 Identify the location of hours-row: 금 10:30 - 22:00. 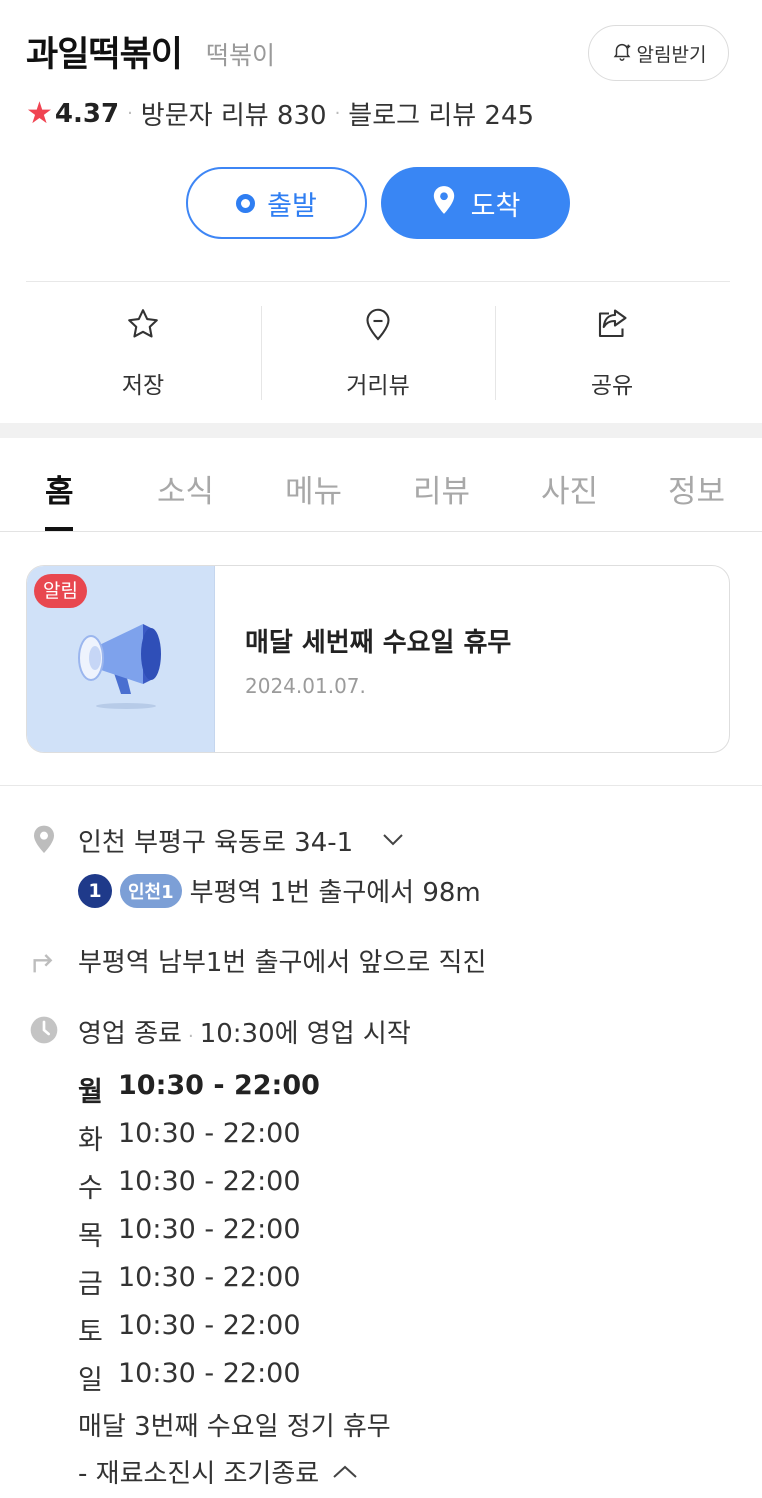
(189, 1281).